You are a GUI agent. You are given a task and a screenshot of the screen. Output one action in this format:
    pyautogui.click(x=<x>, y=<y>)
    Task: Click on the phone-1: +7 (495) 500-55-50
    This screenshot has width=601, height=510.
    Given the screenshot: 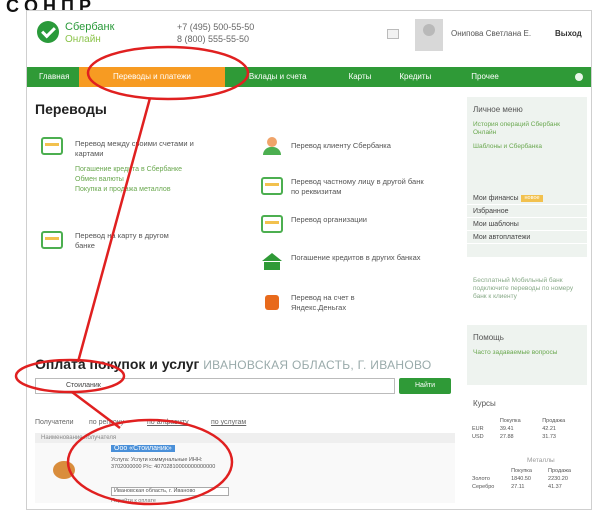 What is the action you would take?
    pyautogui.click(x=216, y=27)
    